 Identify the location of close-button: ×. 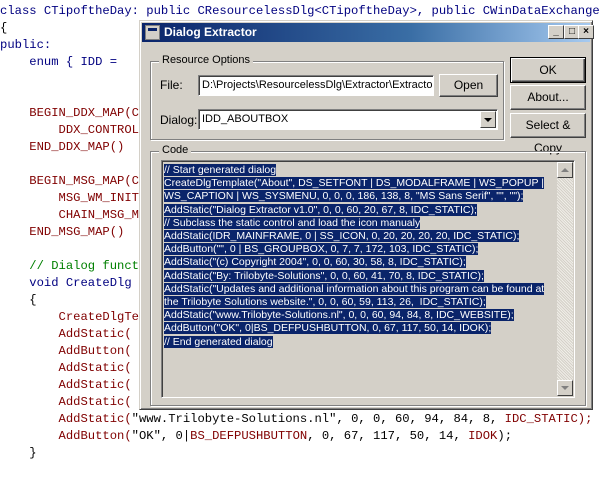
(586, 32).